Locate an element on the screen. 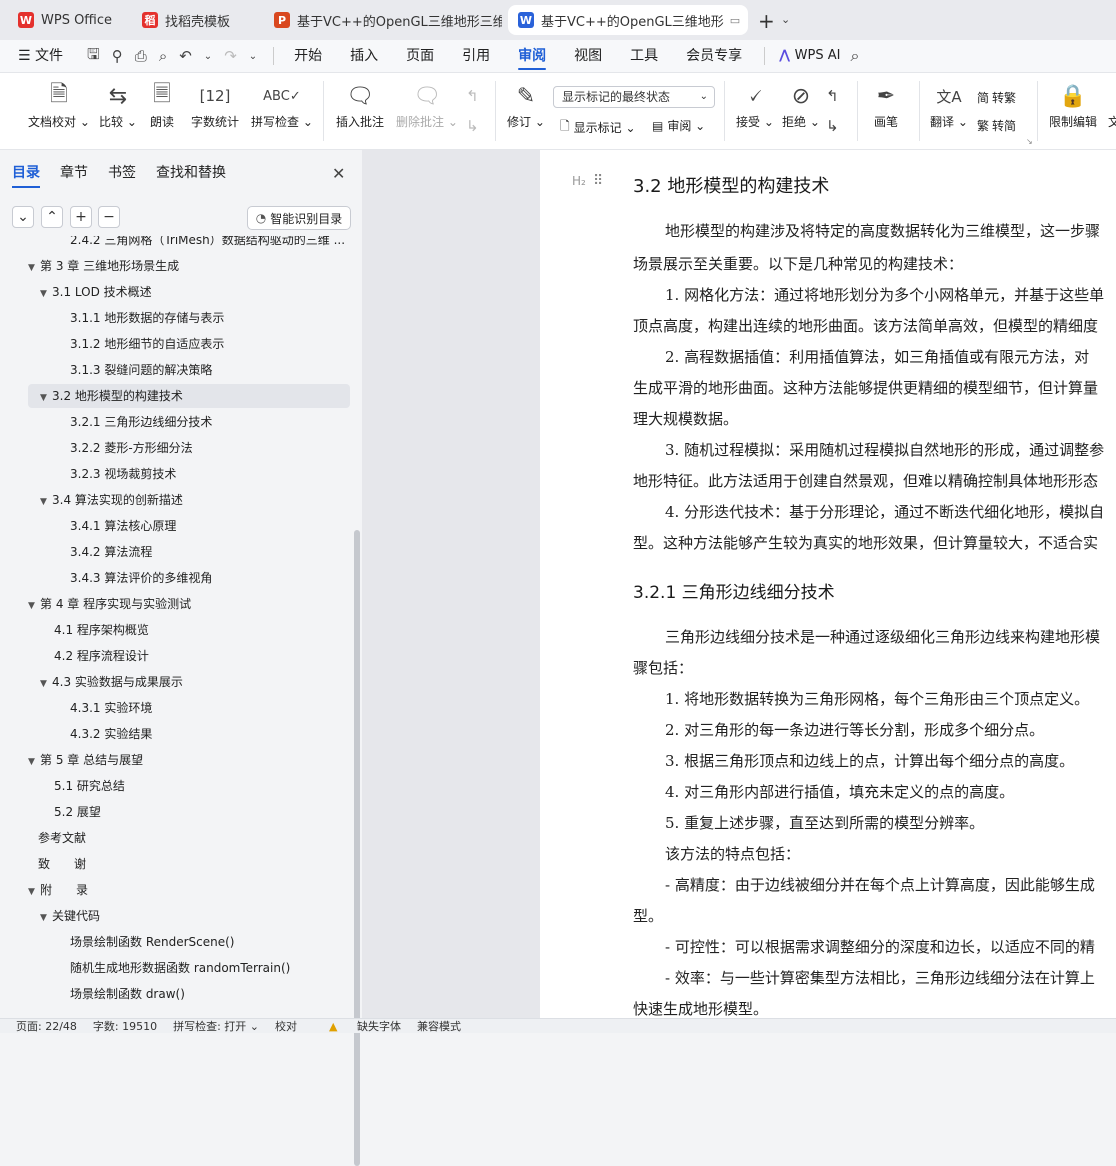 The image size is (1116, 1166). toc-item: ▼ 3.1 LOD 技术概述 is located at coordinates (189, 292).